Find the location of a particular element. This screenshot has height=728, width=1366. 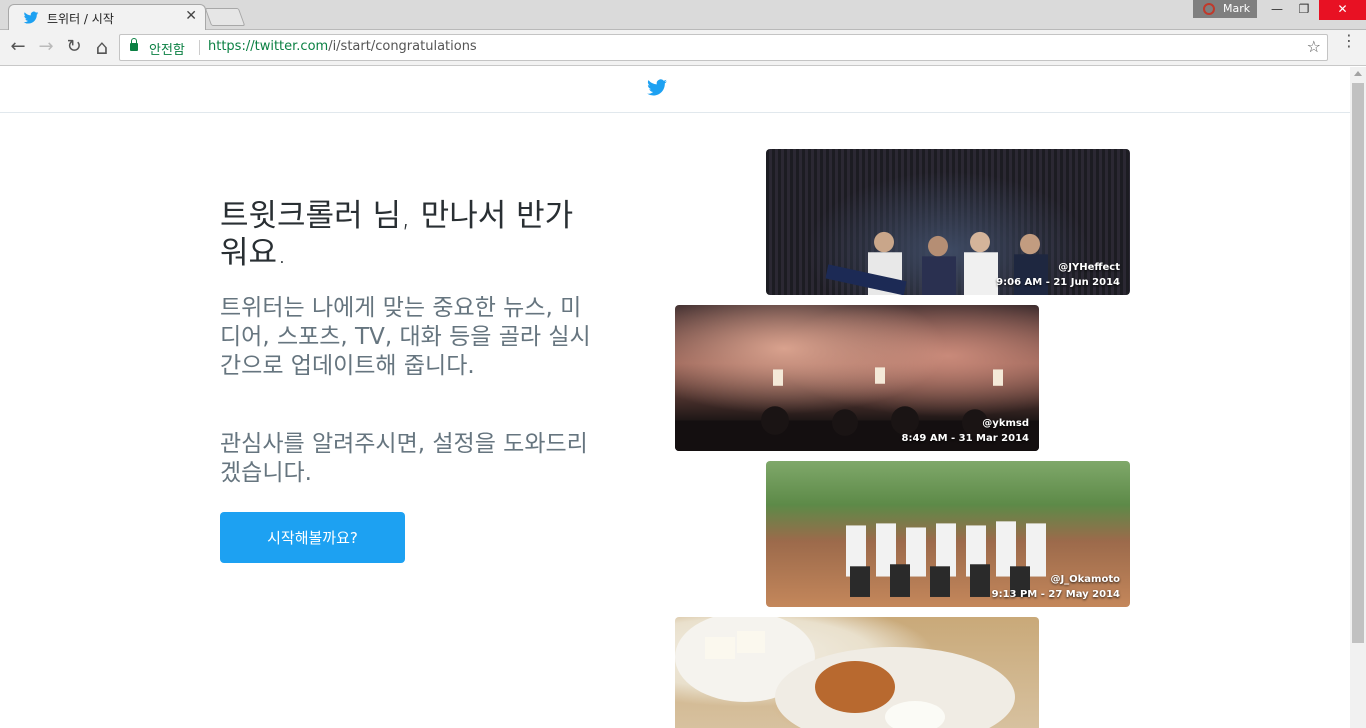

photo-user: @JYHeffect is located at coordinates (1089, 267).